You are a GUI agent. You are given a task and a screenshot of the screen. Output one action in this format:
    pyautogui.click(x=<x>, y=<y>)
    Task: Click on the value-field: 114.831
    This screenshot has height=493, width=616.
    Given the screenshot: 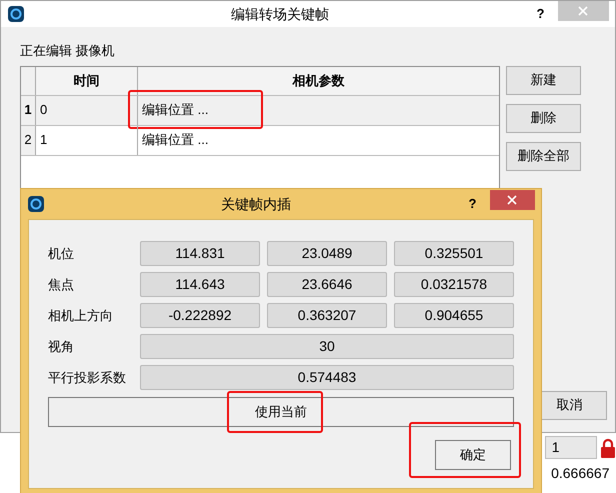 What is the action you would take?
    pyautogui.click(x=200, y=253)
    